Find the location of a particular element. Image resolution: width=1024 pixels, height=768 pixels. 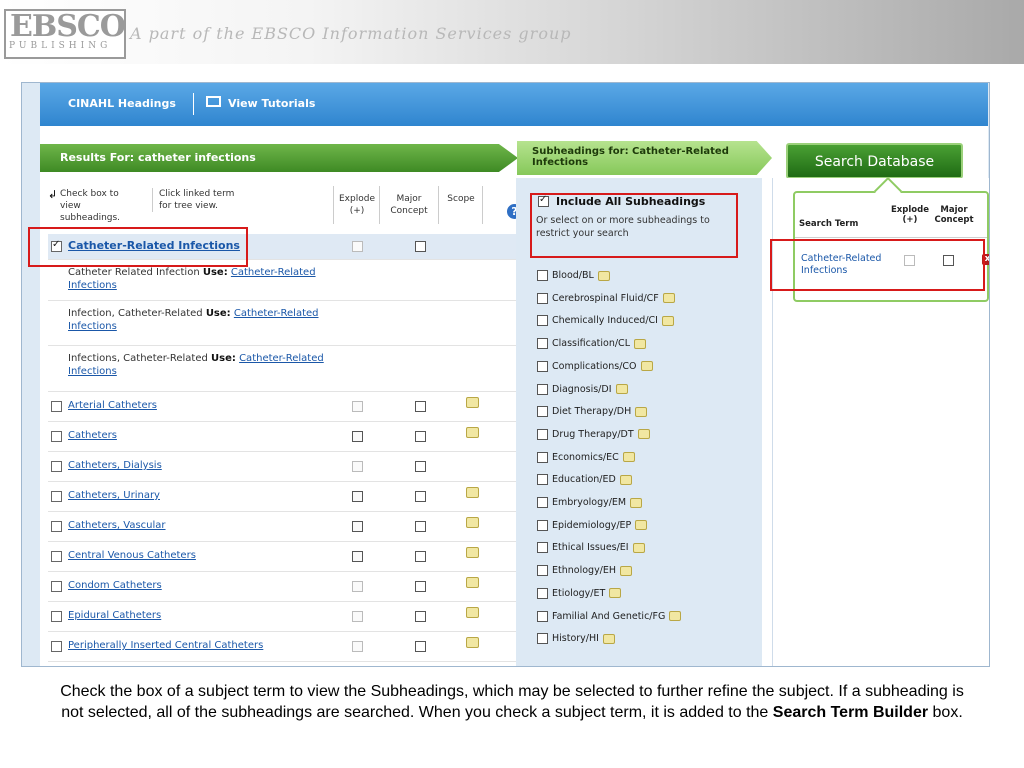

search-database-button: Search Database is located at coordinates (874, 161).